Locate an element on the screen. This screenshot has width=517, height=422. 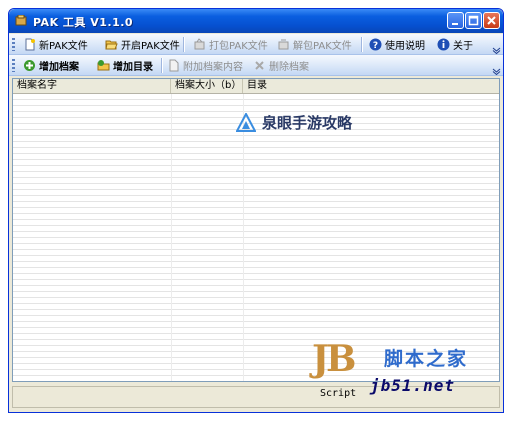
open-pak-button: 开启PAK文件 is located at coordinates (142, 44).